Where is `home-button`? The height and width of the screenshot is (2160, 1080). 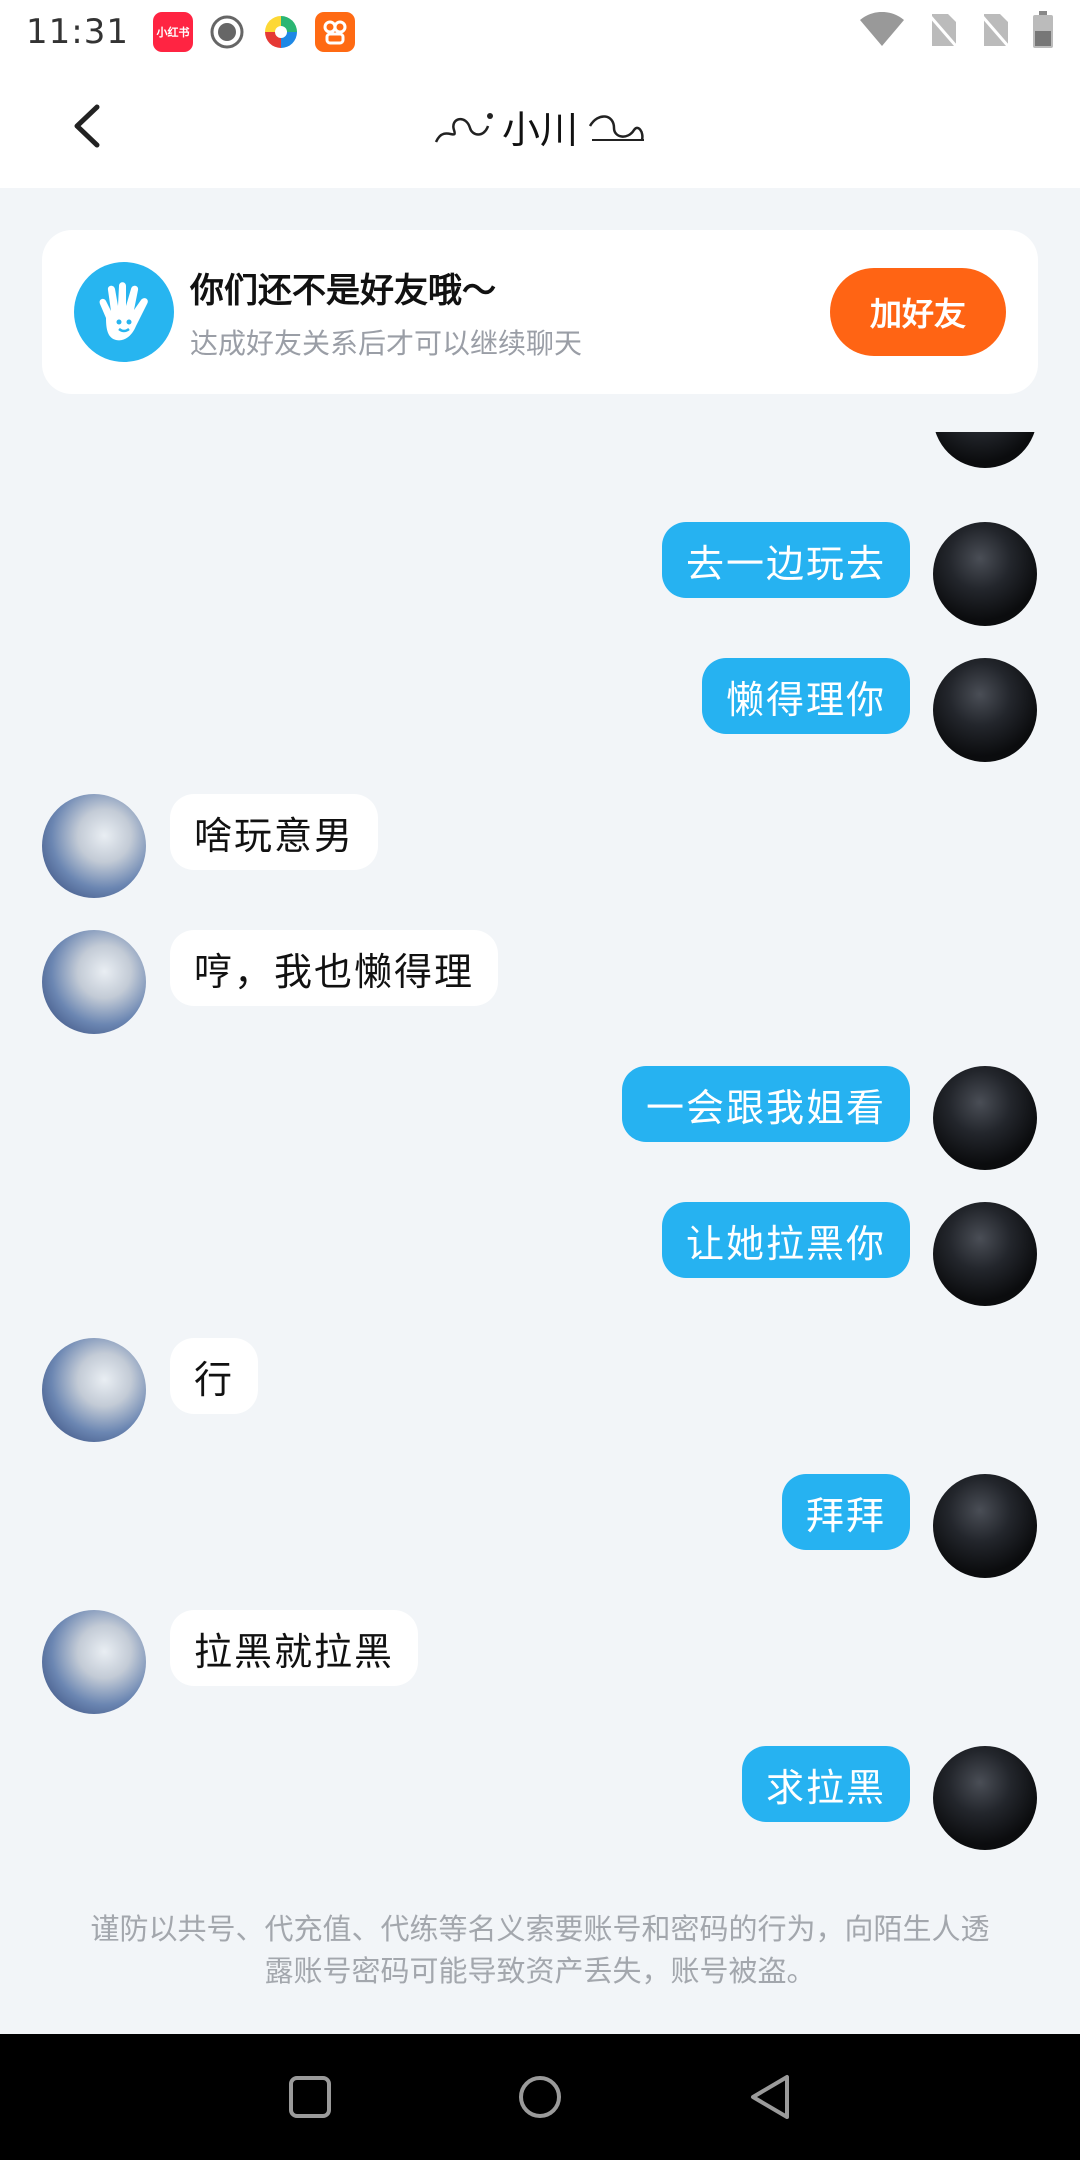 home-button is located at coordinates (540, 2097).